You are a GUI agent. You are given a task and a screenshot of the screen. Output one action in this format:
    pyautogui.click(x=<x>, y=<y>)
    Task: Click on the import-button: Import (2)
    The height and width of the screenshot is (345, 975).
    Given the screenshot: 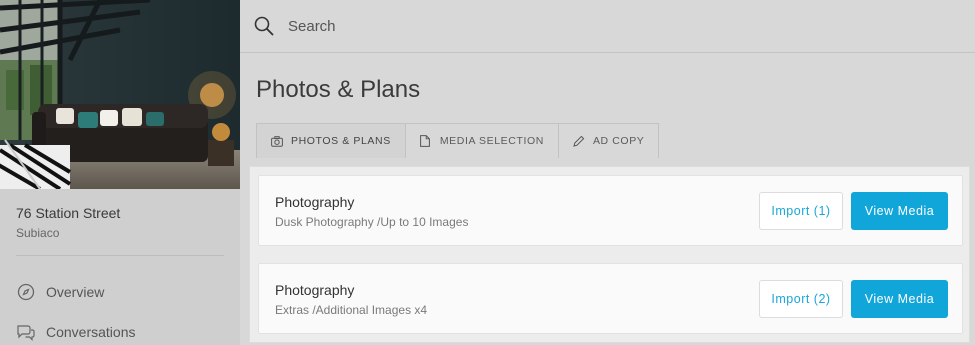 What is the action you would take?
    pyautogui.click(x=801, y=299)
    